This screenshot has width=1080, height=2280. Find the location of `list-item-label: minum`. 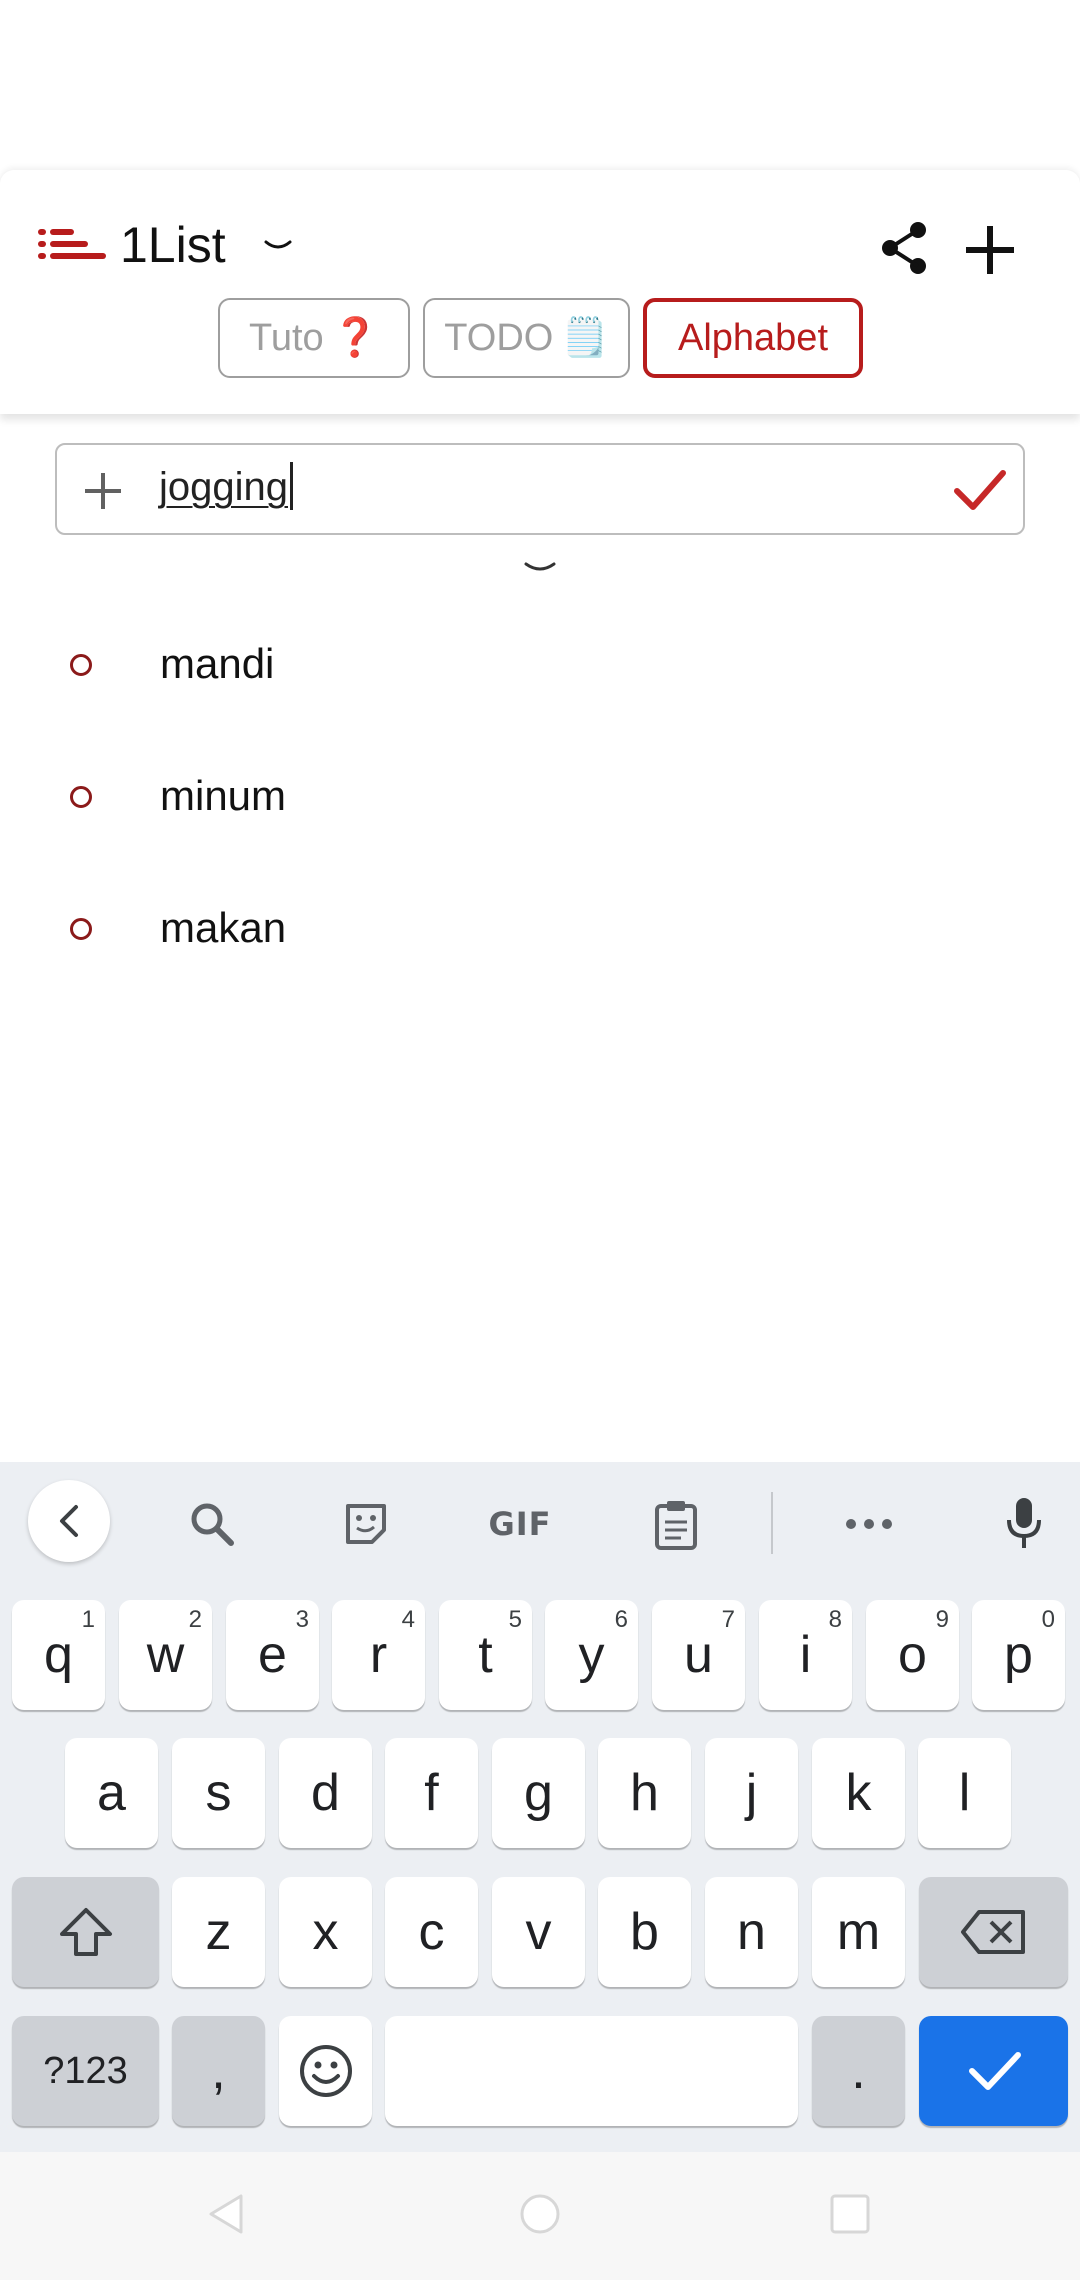

list-item-label: minum is located at coordinates (223, 795).